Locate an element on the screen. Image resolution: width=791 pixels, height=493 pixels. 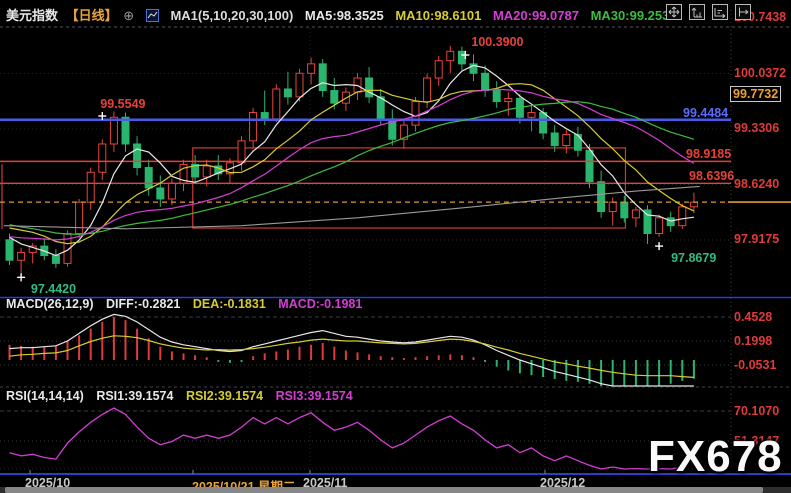
ma5-value: MA5:98.3525 is located at coordinates (344, 15).